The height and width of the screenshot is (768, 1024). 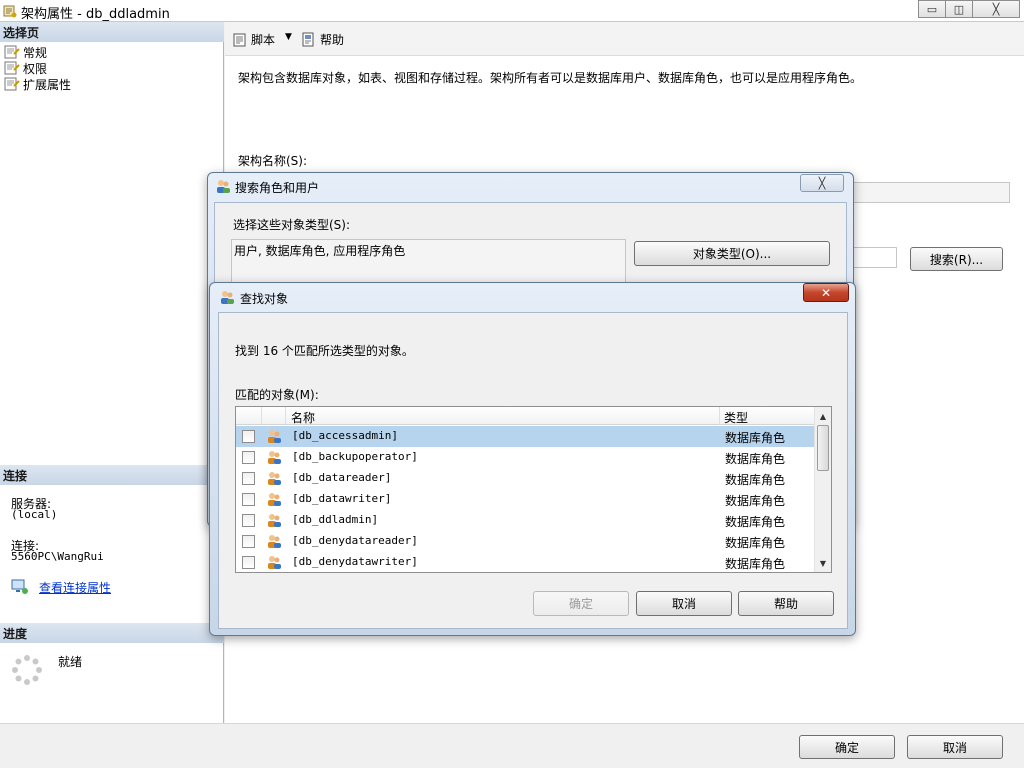 What do you see at coordinates (342, 498) in the screenshot?
I see `row-name: [db_datawriter]` at bounding box center [342, 498].